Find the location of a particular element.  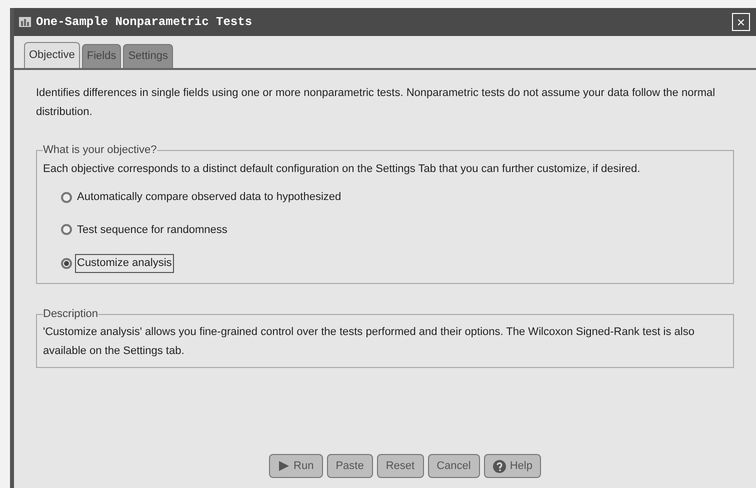

group-legend: Description is located at coordinates (70, 314).